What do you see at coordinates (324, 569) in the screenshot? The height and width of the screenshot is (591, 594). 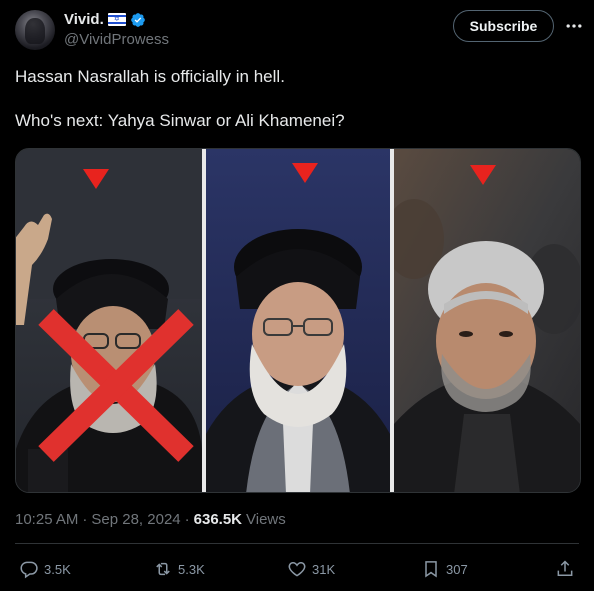 I see `like-count: 31K` at bounding box center [324, 569].